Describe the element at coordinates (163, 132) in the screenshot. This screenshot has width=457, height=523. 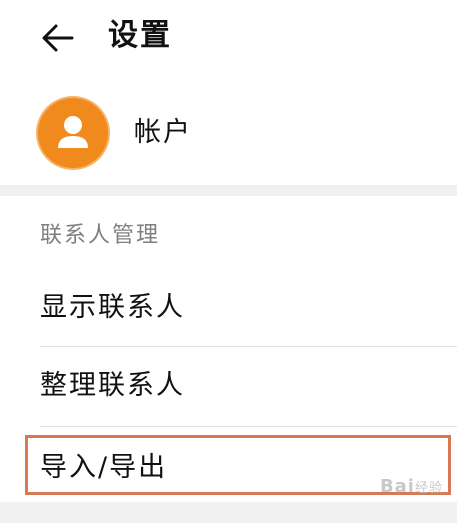
I see `account-label: 帐户` at that location.